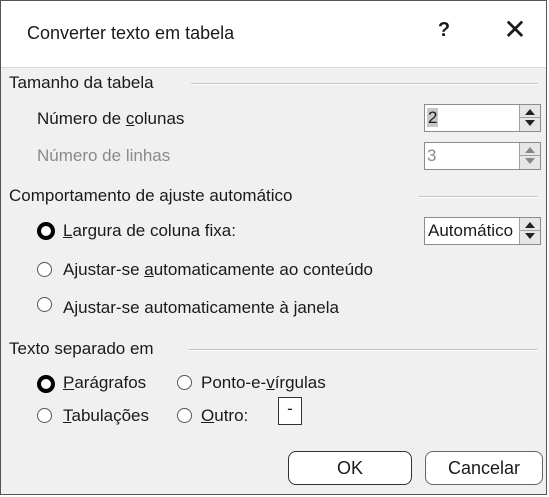 This screenshot has width=549, height=497. I want to click on rows-spinner-buttons, so click(529, 156).